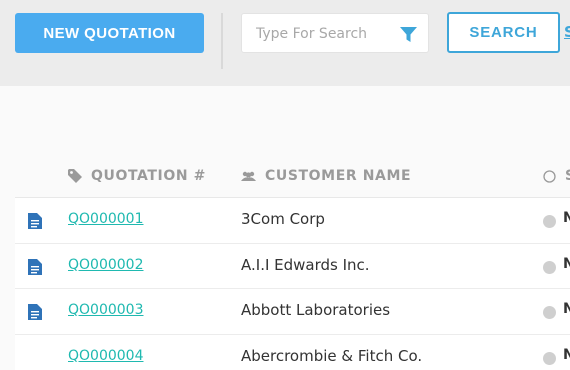  What do you see at coordinates (332, 355) in the screenshot?
I see `customer-name: Abercrombie & Fitch Co.` at bounding box center [332, 355].